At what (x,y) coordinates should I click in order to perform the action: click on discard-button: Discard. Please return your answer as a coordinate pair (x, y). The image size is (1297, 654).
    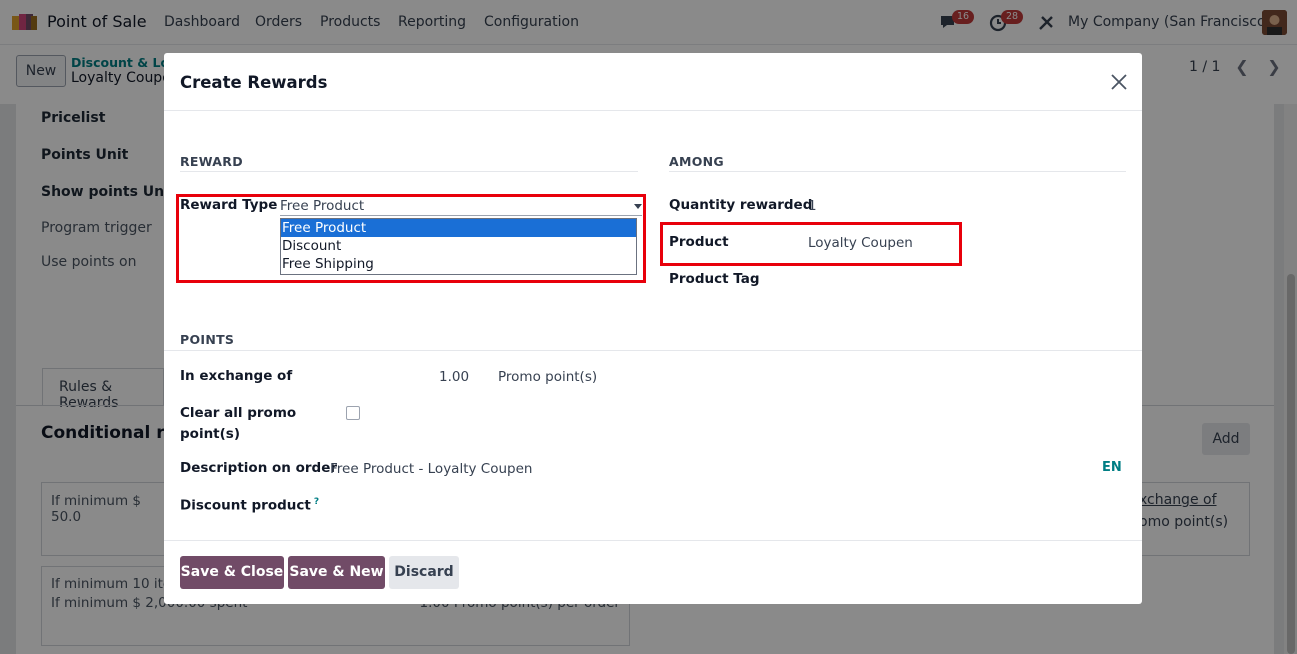
    Looking at the image, I should click on (424, 572).